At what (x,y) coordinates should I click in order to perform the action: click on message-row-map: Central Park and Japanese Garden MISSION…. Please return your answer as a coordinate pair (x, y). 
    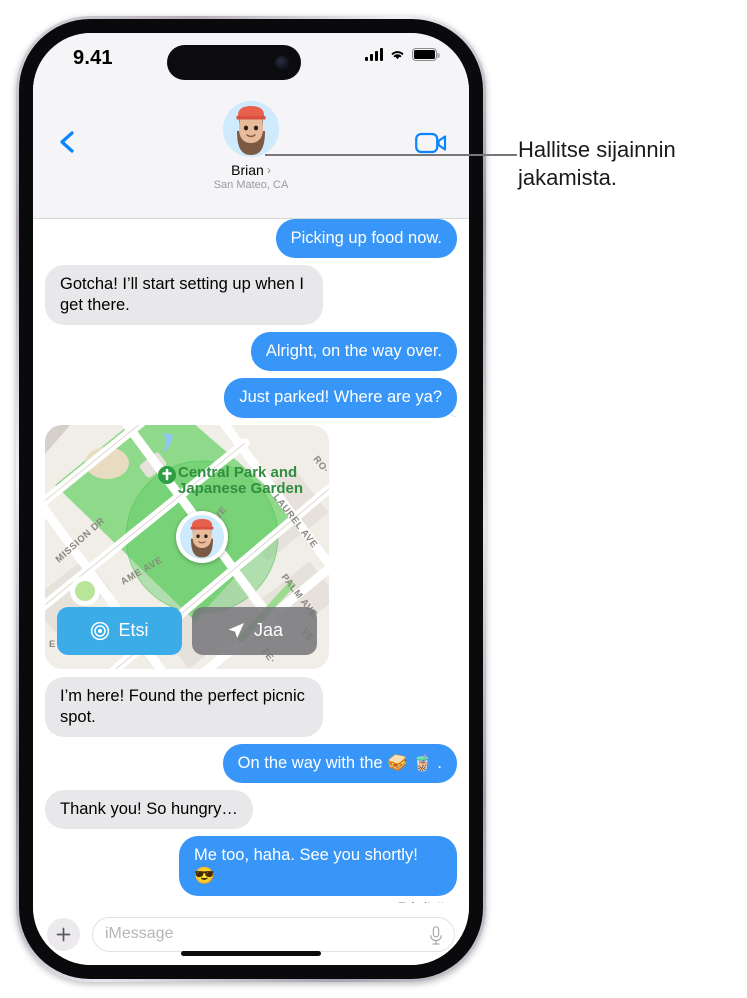
    Looking at the image, I should click on (251, 546).